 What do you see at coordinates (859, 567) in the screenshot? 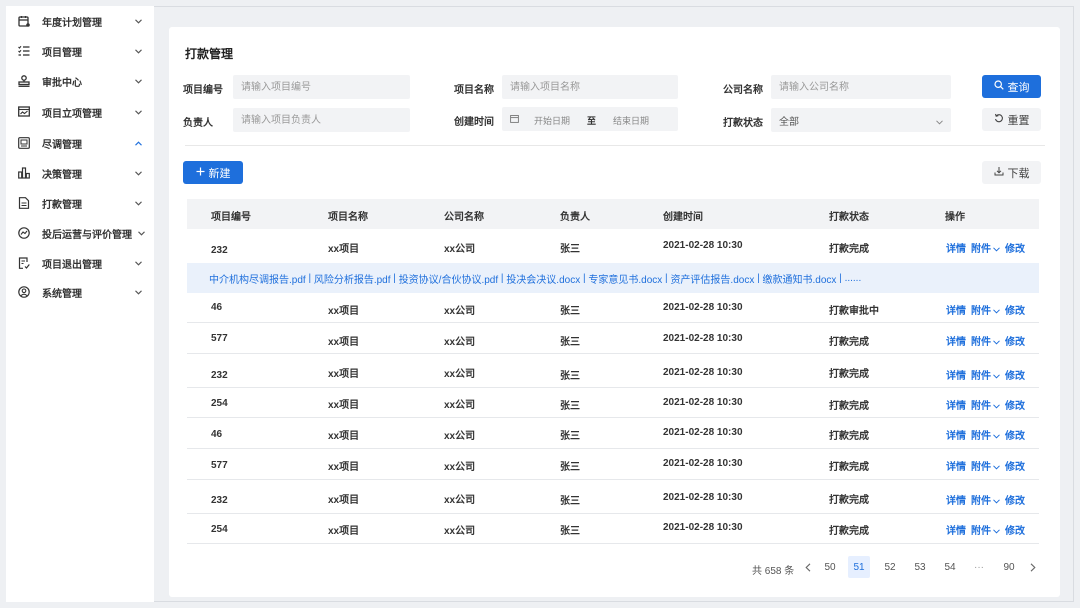
I see `page-button-current: 51` at bounding box center [859, 567].